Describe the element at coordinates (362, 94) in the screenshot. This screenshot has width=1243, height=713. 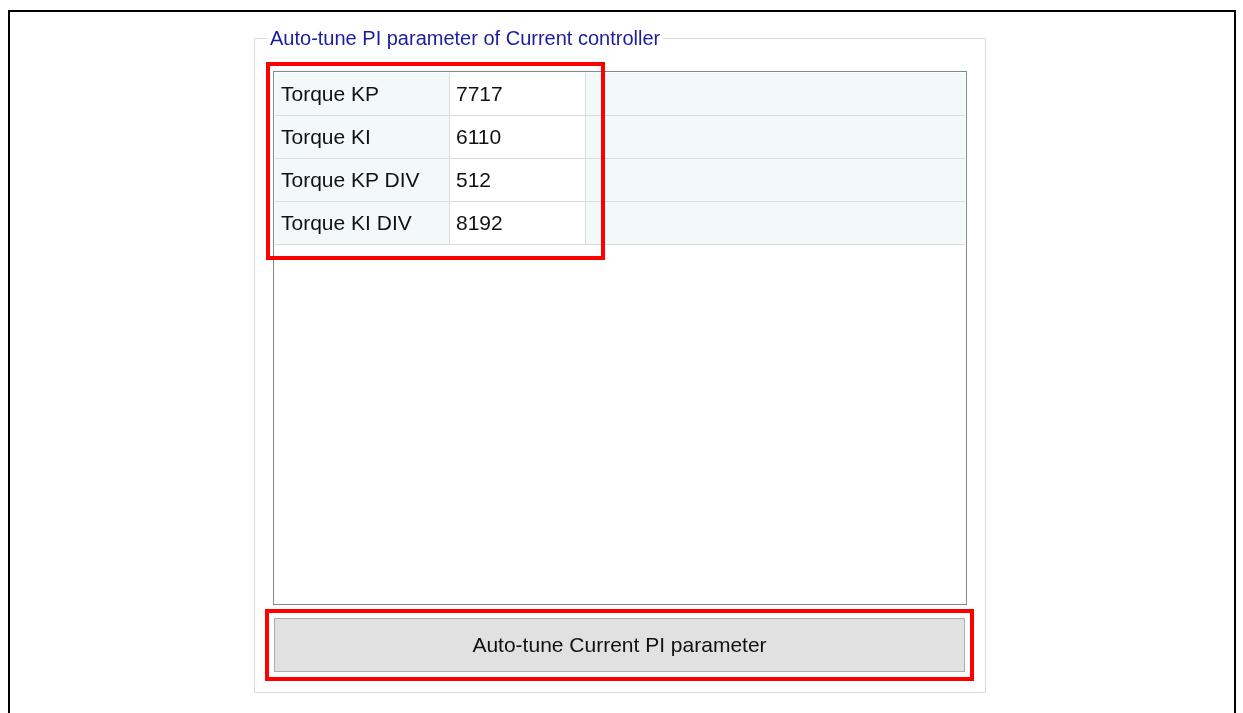
I see `parameter-name: Torque KP` at that location.